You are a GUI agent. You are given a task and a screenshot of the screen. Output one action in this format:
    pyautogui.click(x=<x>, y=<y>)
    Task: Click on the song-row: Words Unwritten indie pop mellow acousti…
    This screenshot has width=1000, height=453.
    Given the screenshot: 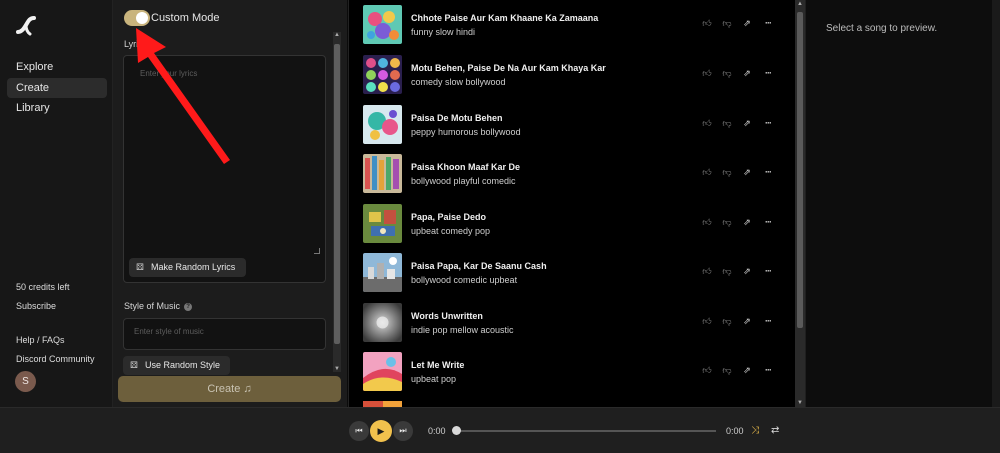 What is the action you would take?
    pyautogui.click(x=573, y=324)
    